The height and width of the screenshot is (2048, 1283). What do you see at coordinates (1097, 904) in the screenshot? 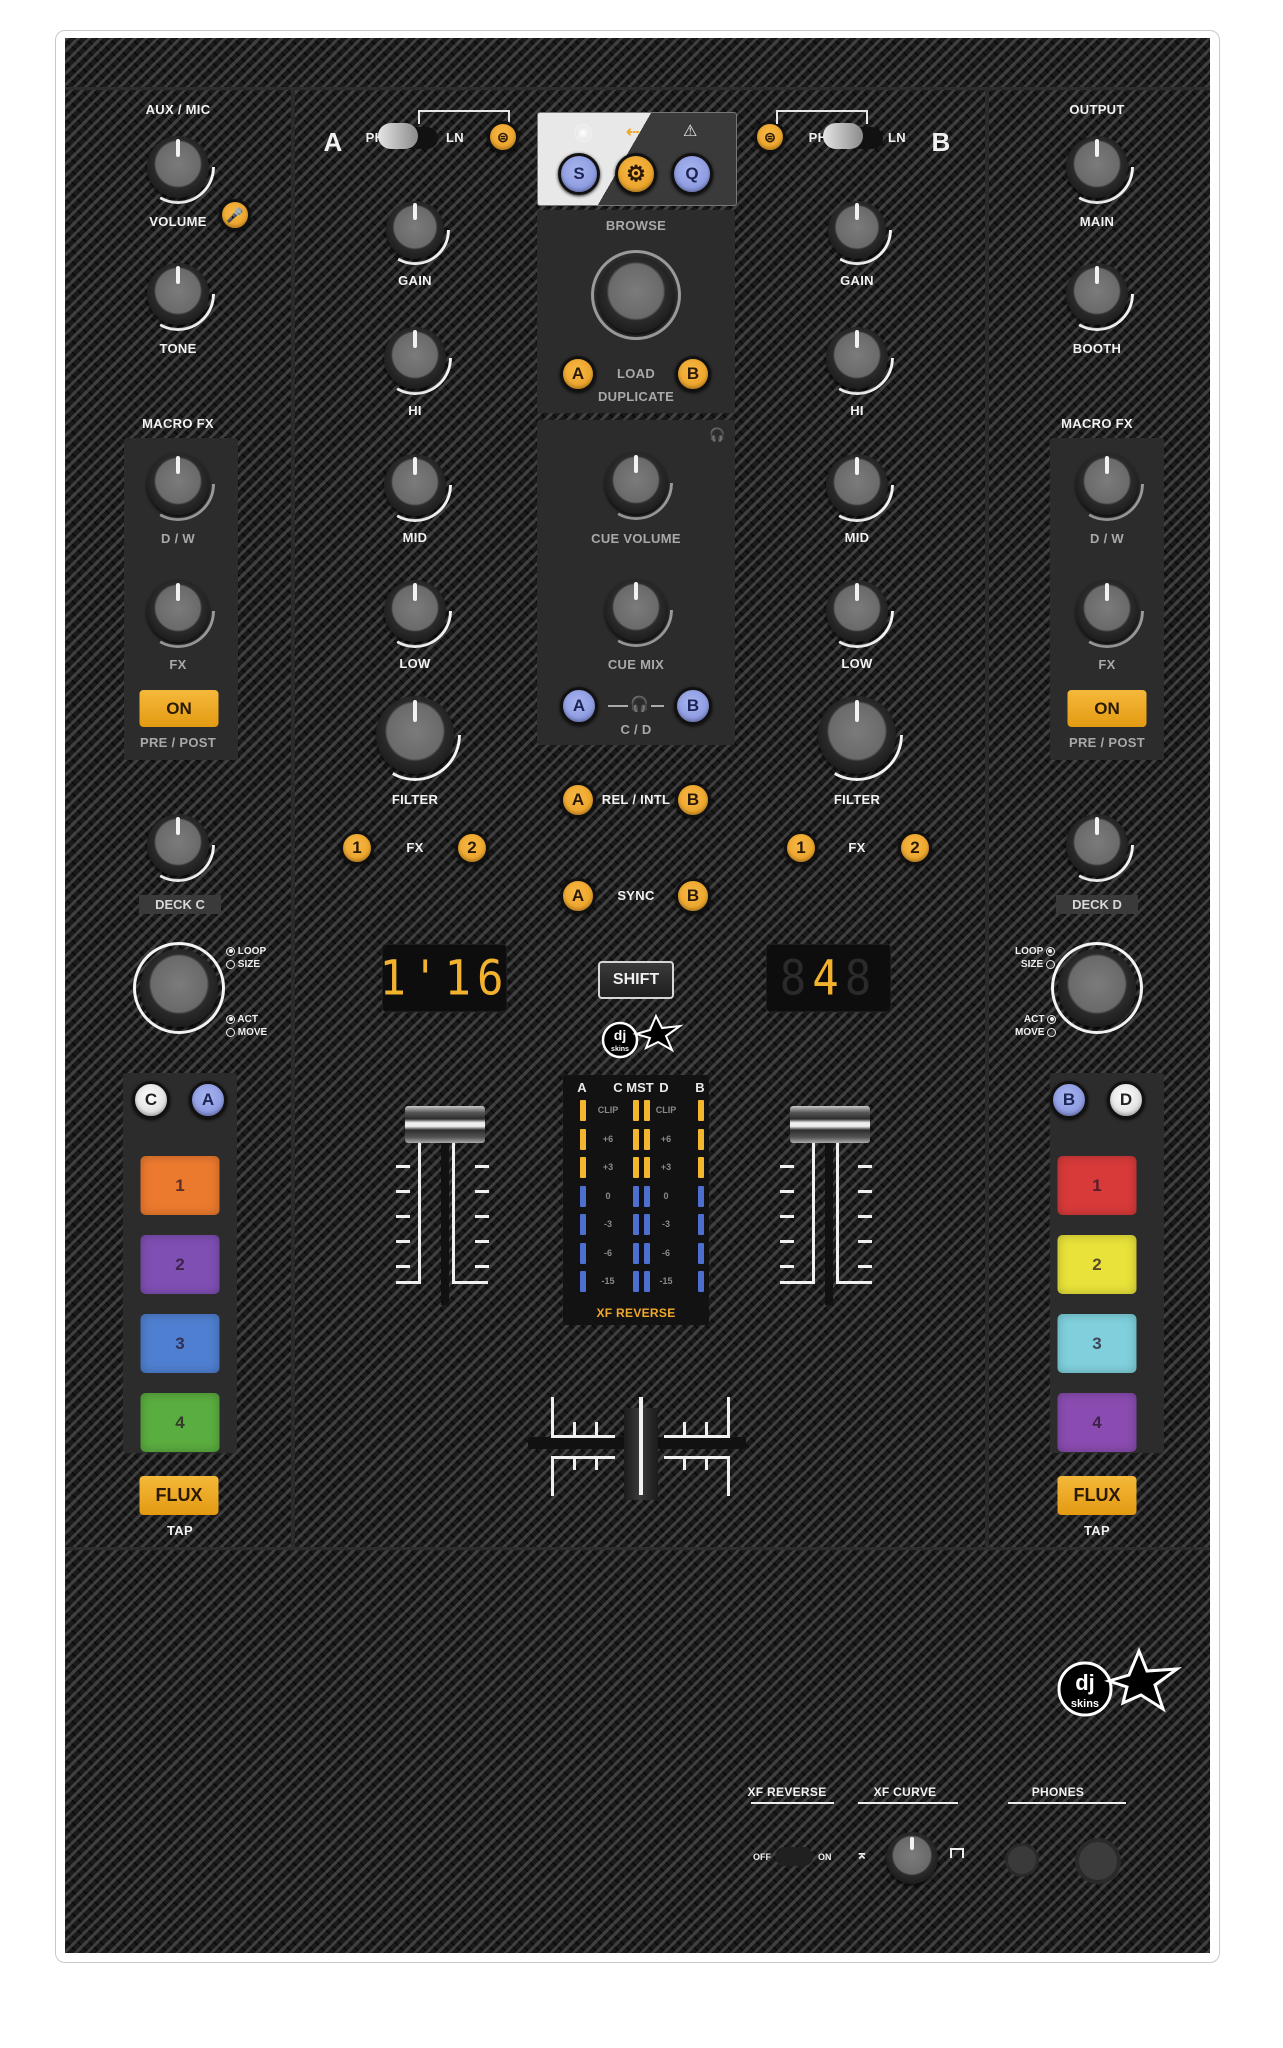
I see `deck-d-label: DECK D` at bounding box center [1097, 904].